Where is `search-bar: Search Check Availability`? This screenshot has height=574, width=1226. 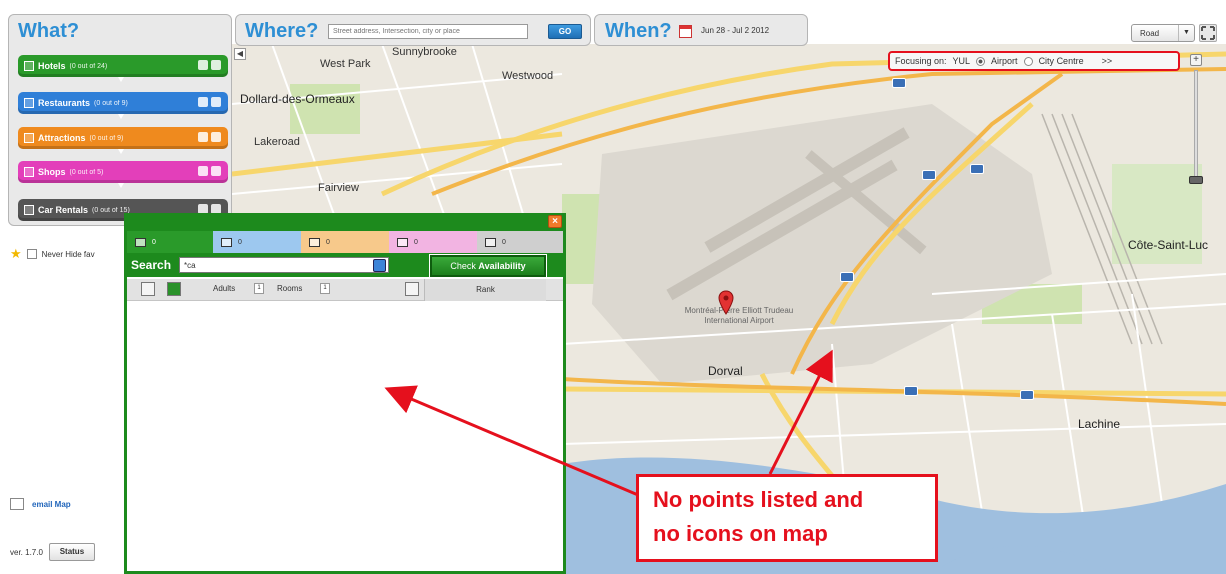 search-bar: Search Check Availability is located at coordinates (345, 265).